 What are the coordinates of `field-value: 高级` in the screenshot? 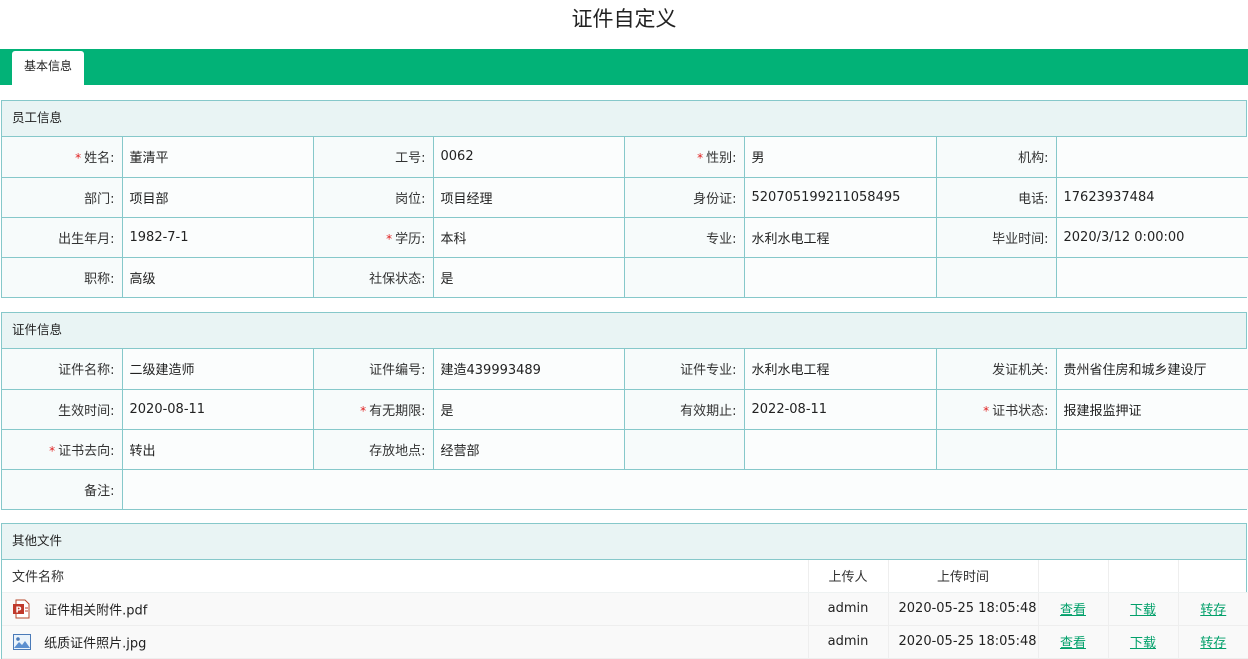 It's located at (218, 277).